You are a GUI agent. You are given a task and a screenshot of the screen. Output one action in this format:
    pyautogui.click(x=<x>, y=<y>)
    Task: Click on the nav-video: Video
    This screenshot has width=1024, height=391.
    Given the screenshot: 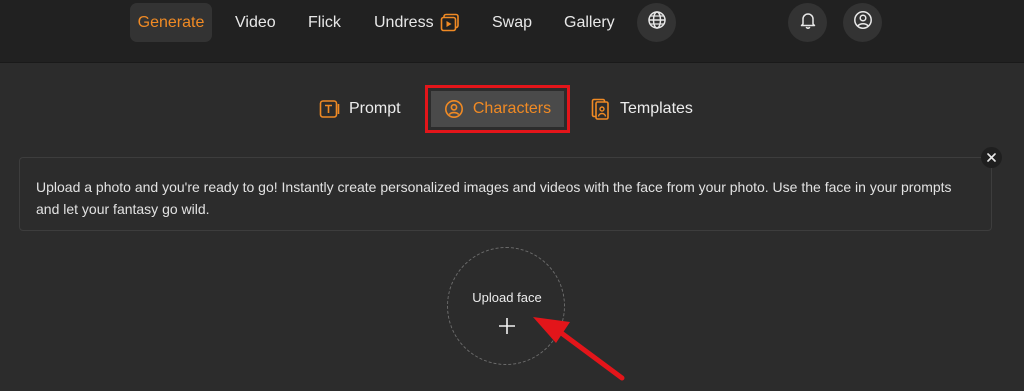 What is the action you would take?
    pyautogui.click(x=255, y=22)
    